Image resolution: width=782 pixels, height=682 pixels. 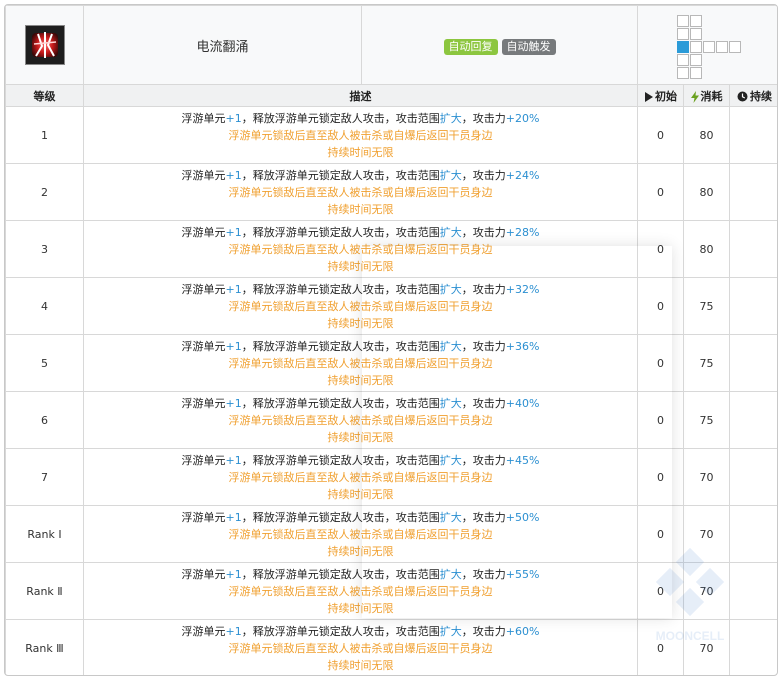 I want to click on column-headers: 等级 描述 初始 消耗 持续, so click(x=391, y=95).